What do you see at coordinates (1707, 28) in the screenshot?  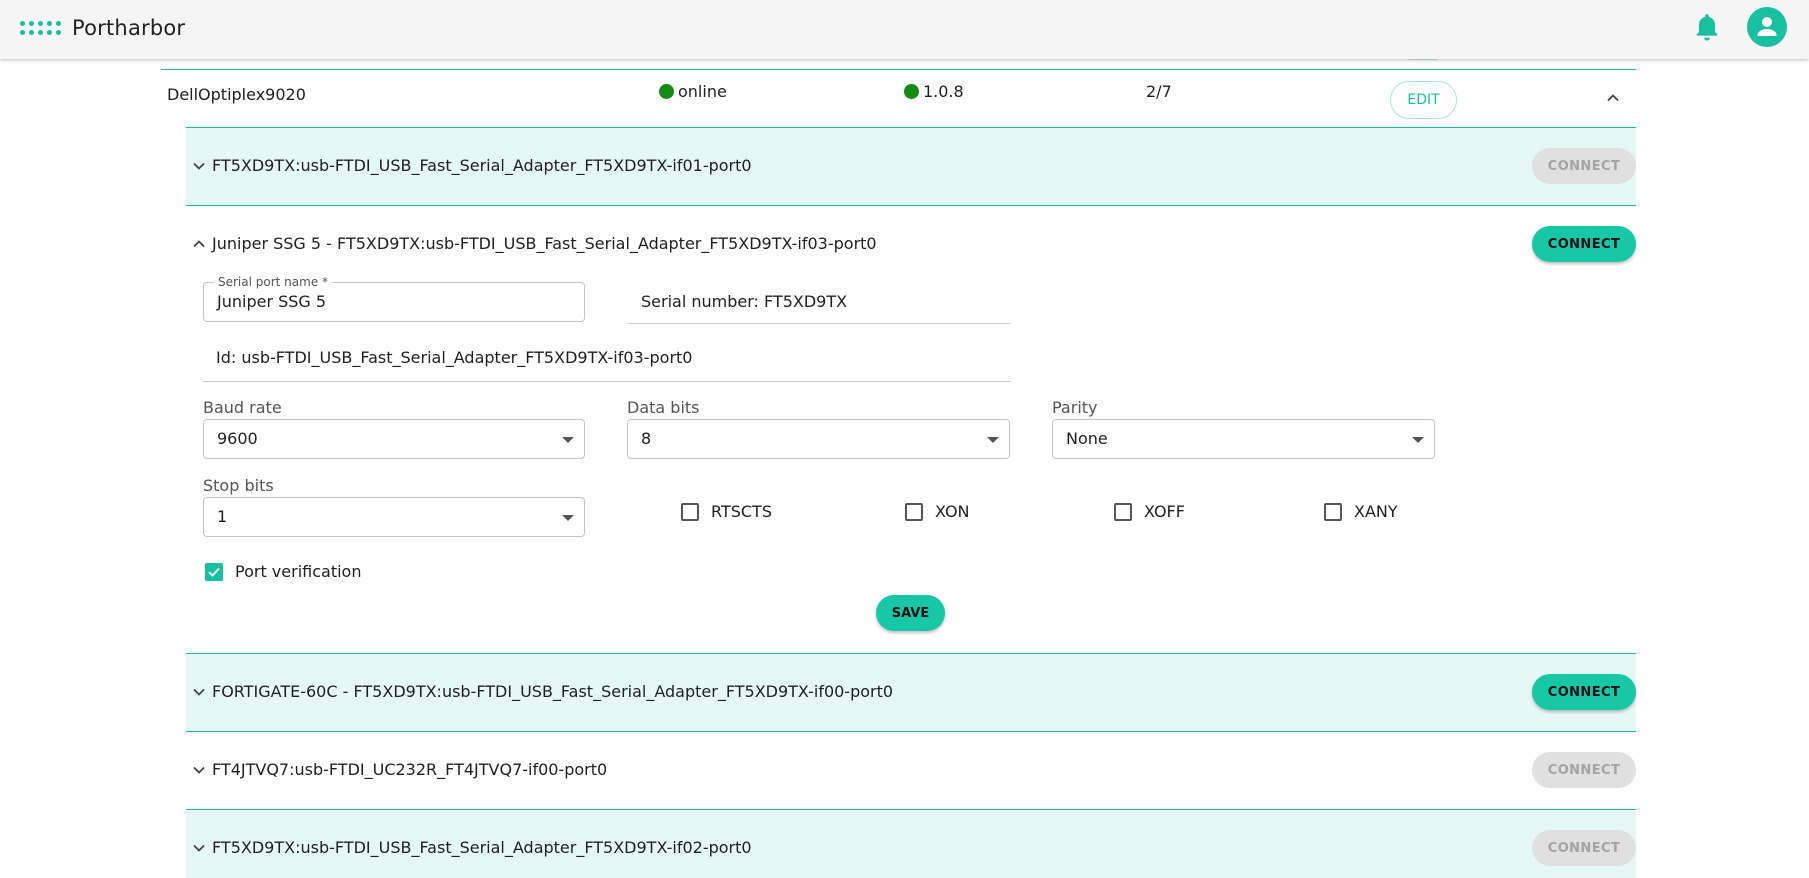 I see `bell-icon` at bounding box center [1707, 28].